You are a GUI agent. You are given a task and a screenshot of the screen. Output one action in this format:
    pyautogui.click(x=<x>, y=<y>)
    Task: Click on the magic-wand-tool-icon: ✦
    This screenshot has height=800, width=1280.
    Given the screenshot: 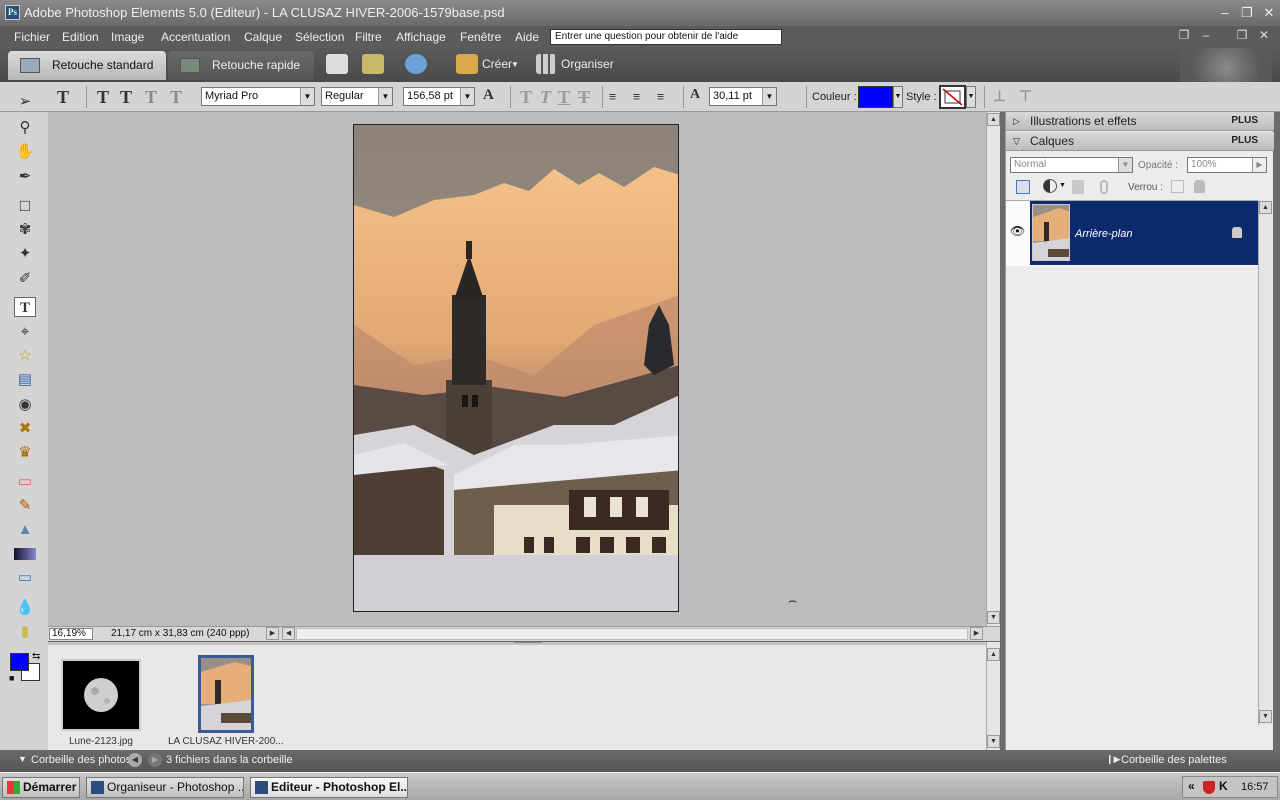 What is the action you would take?
    pyautogui.click(x=25, y=254)
    